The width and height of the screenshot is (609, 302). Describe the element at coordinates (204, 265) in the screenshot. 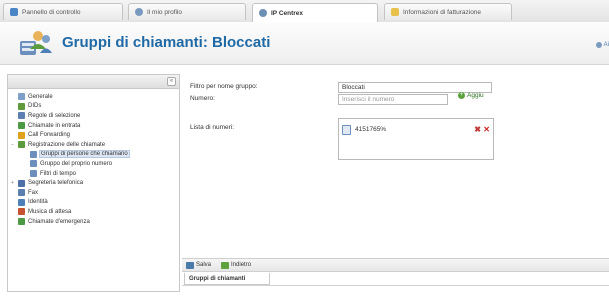

I see `save-label: Salva` at that location.